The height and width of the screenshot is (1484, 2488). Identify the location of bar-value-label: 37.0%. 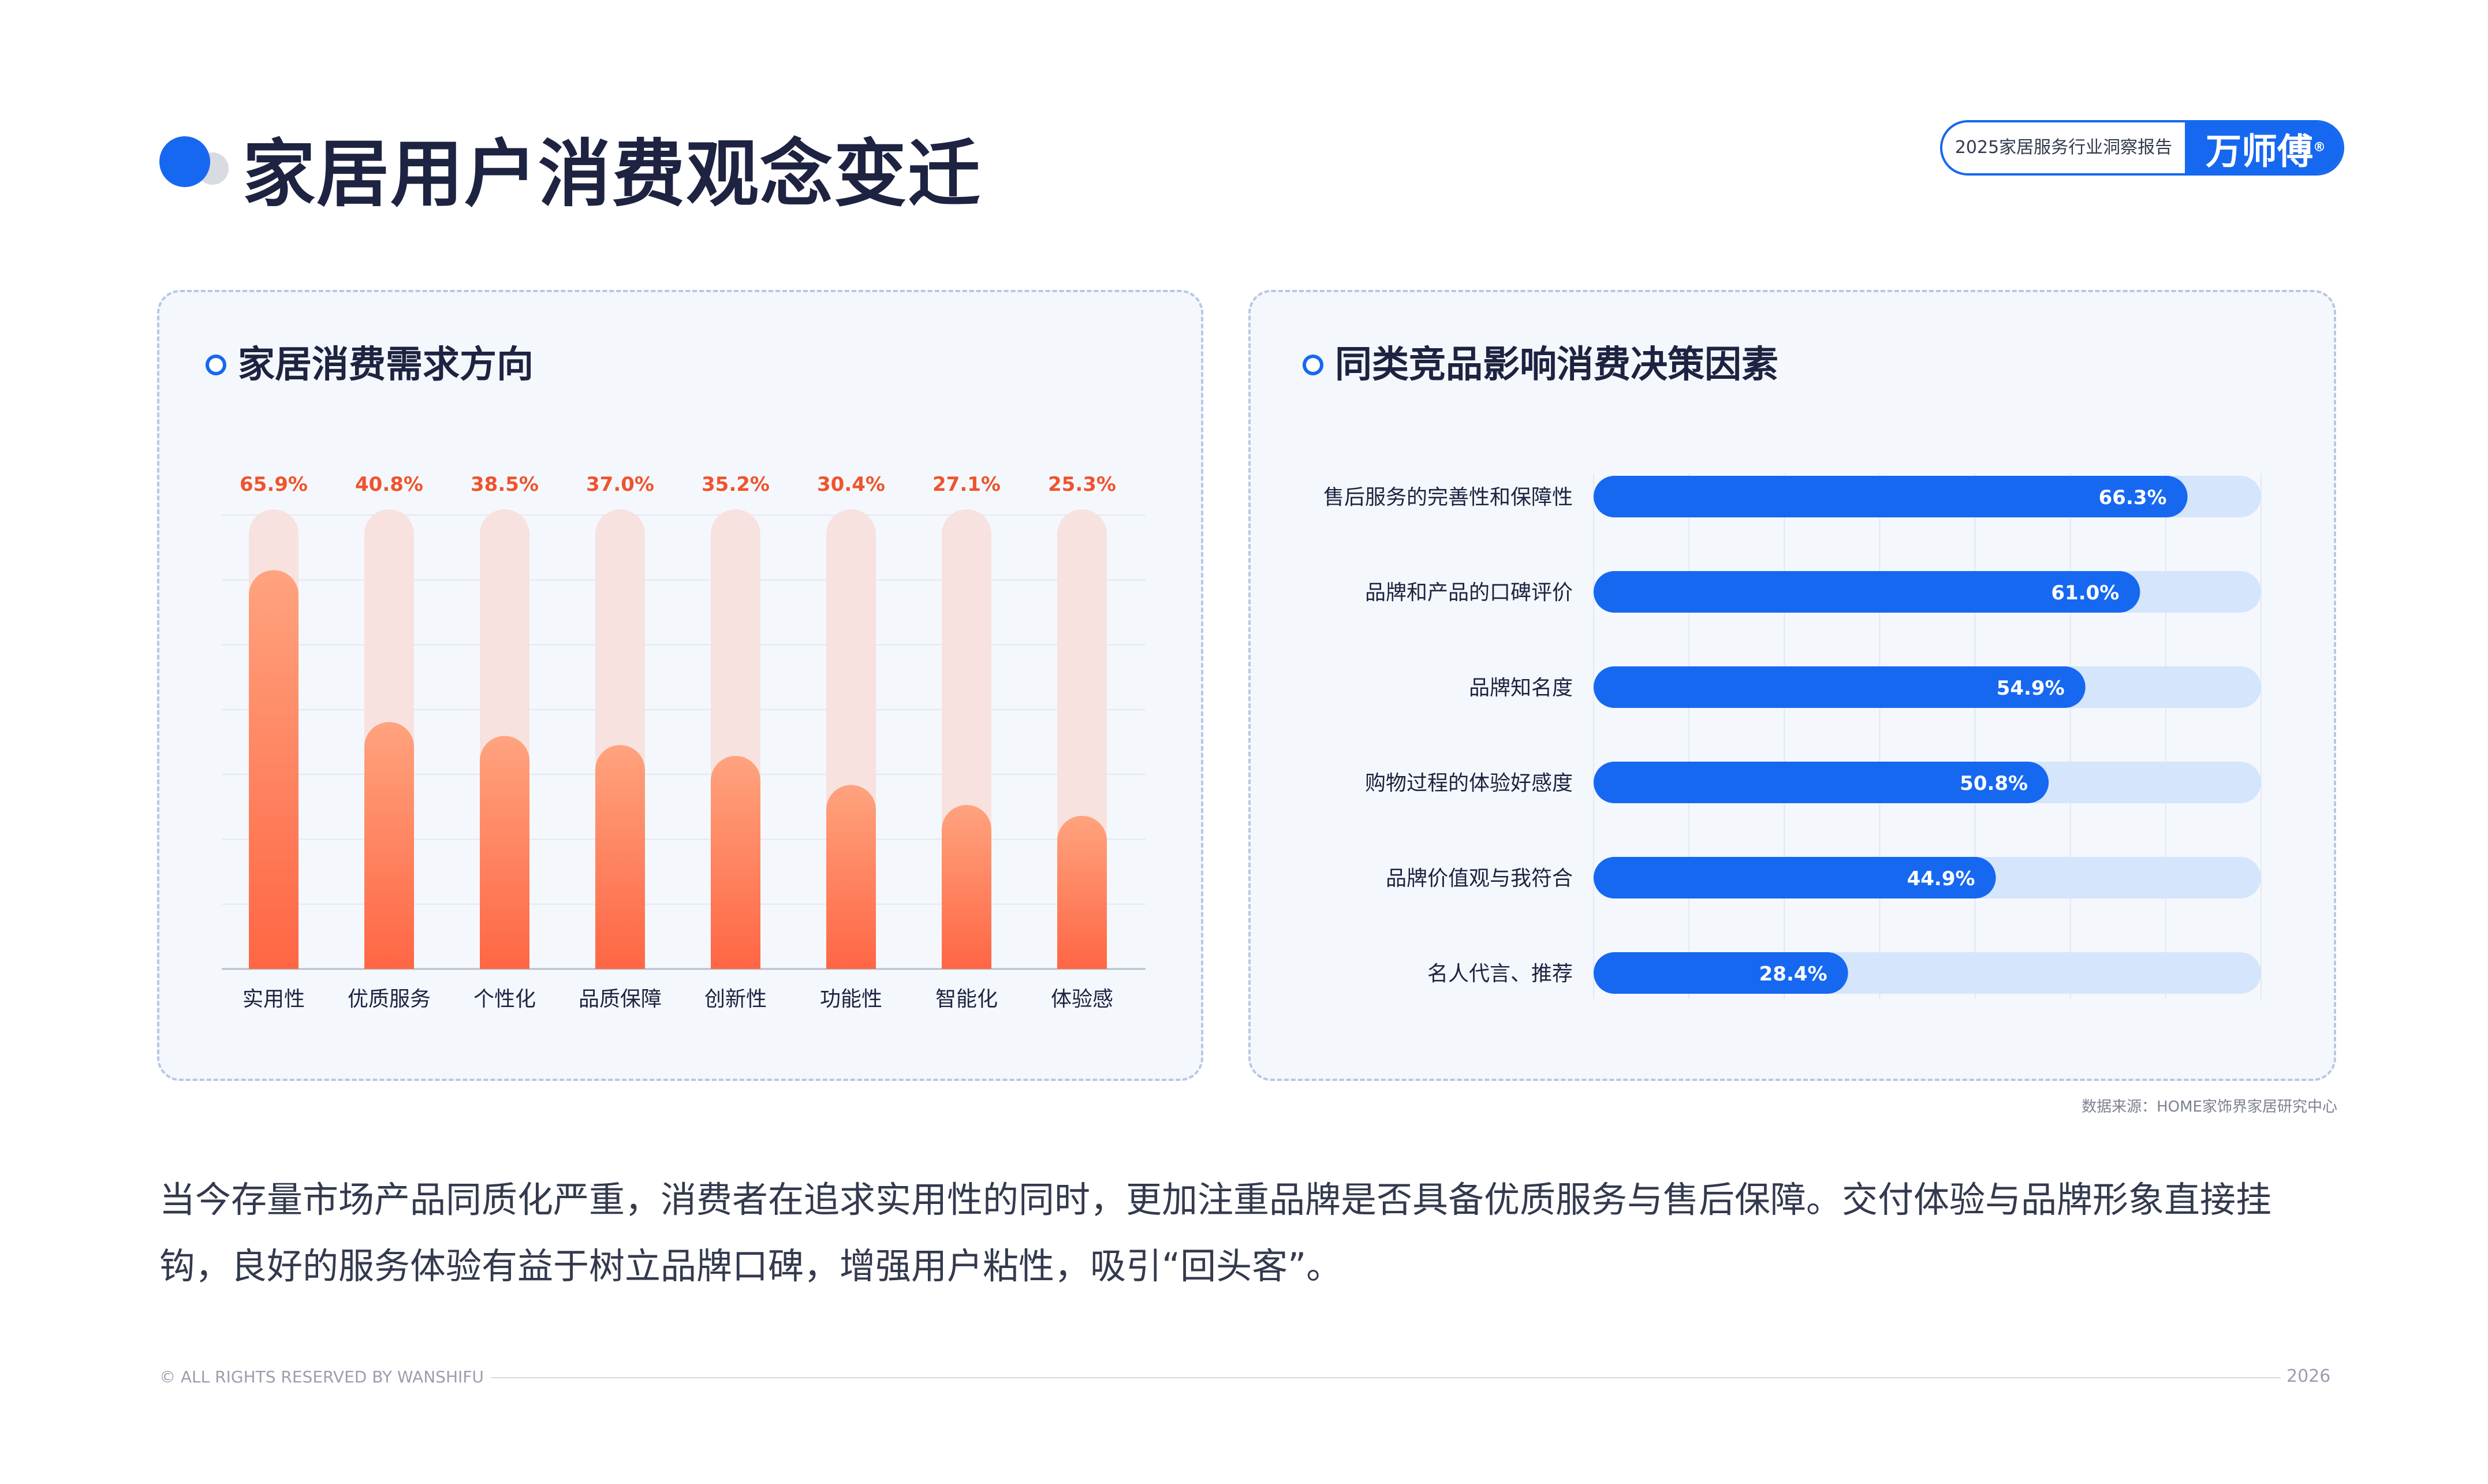
(620, 484).